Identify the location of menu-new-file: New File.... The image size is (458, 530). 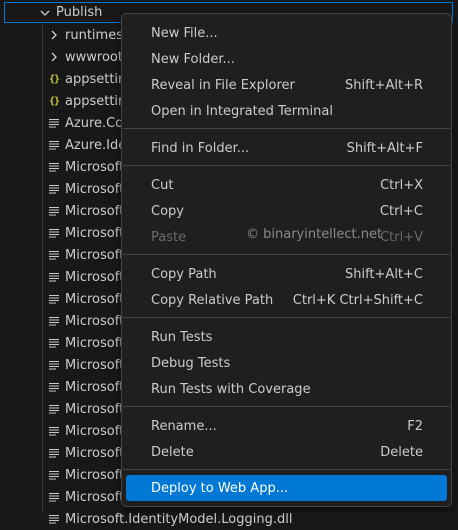
(286, 33).